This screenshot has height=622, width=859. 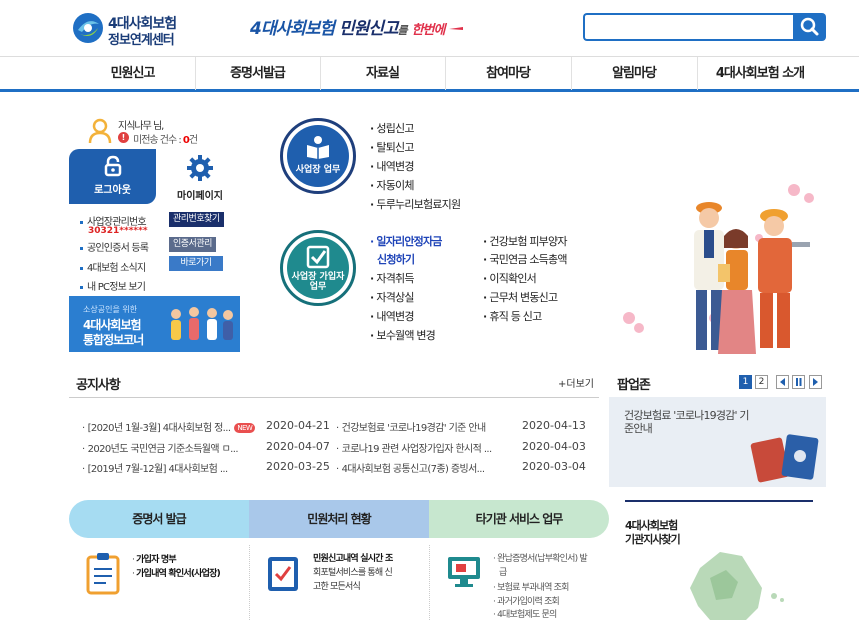 I want to click on cert-item: · 가입내역 확인서(사업장), so click(x=176, y=574).